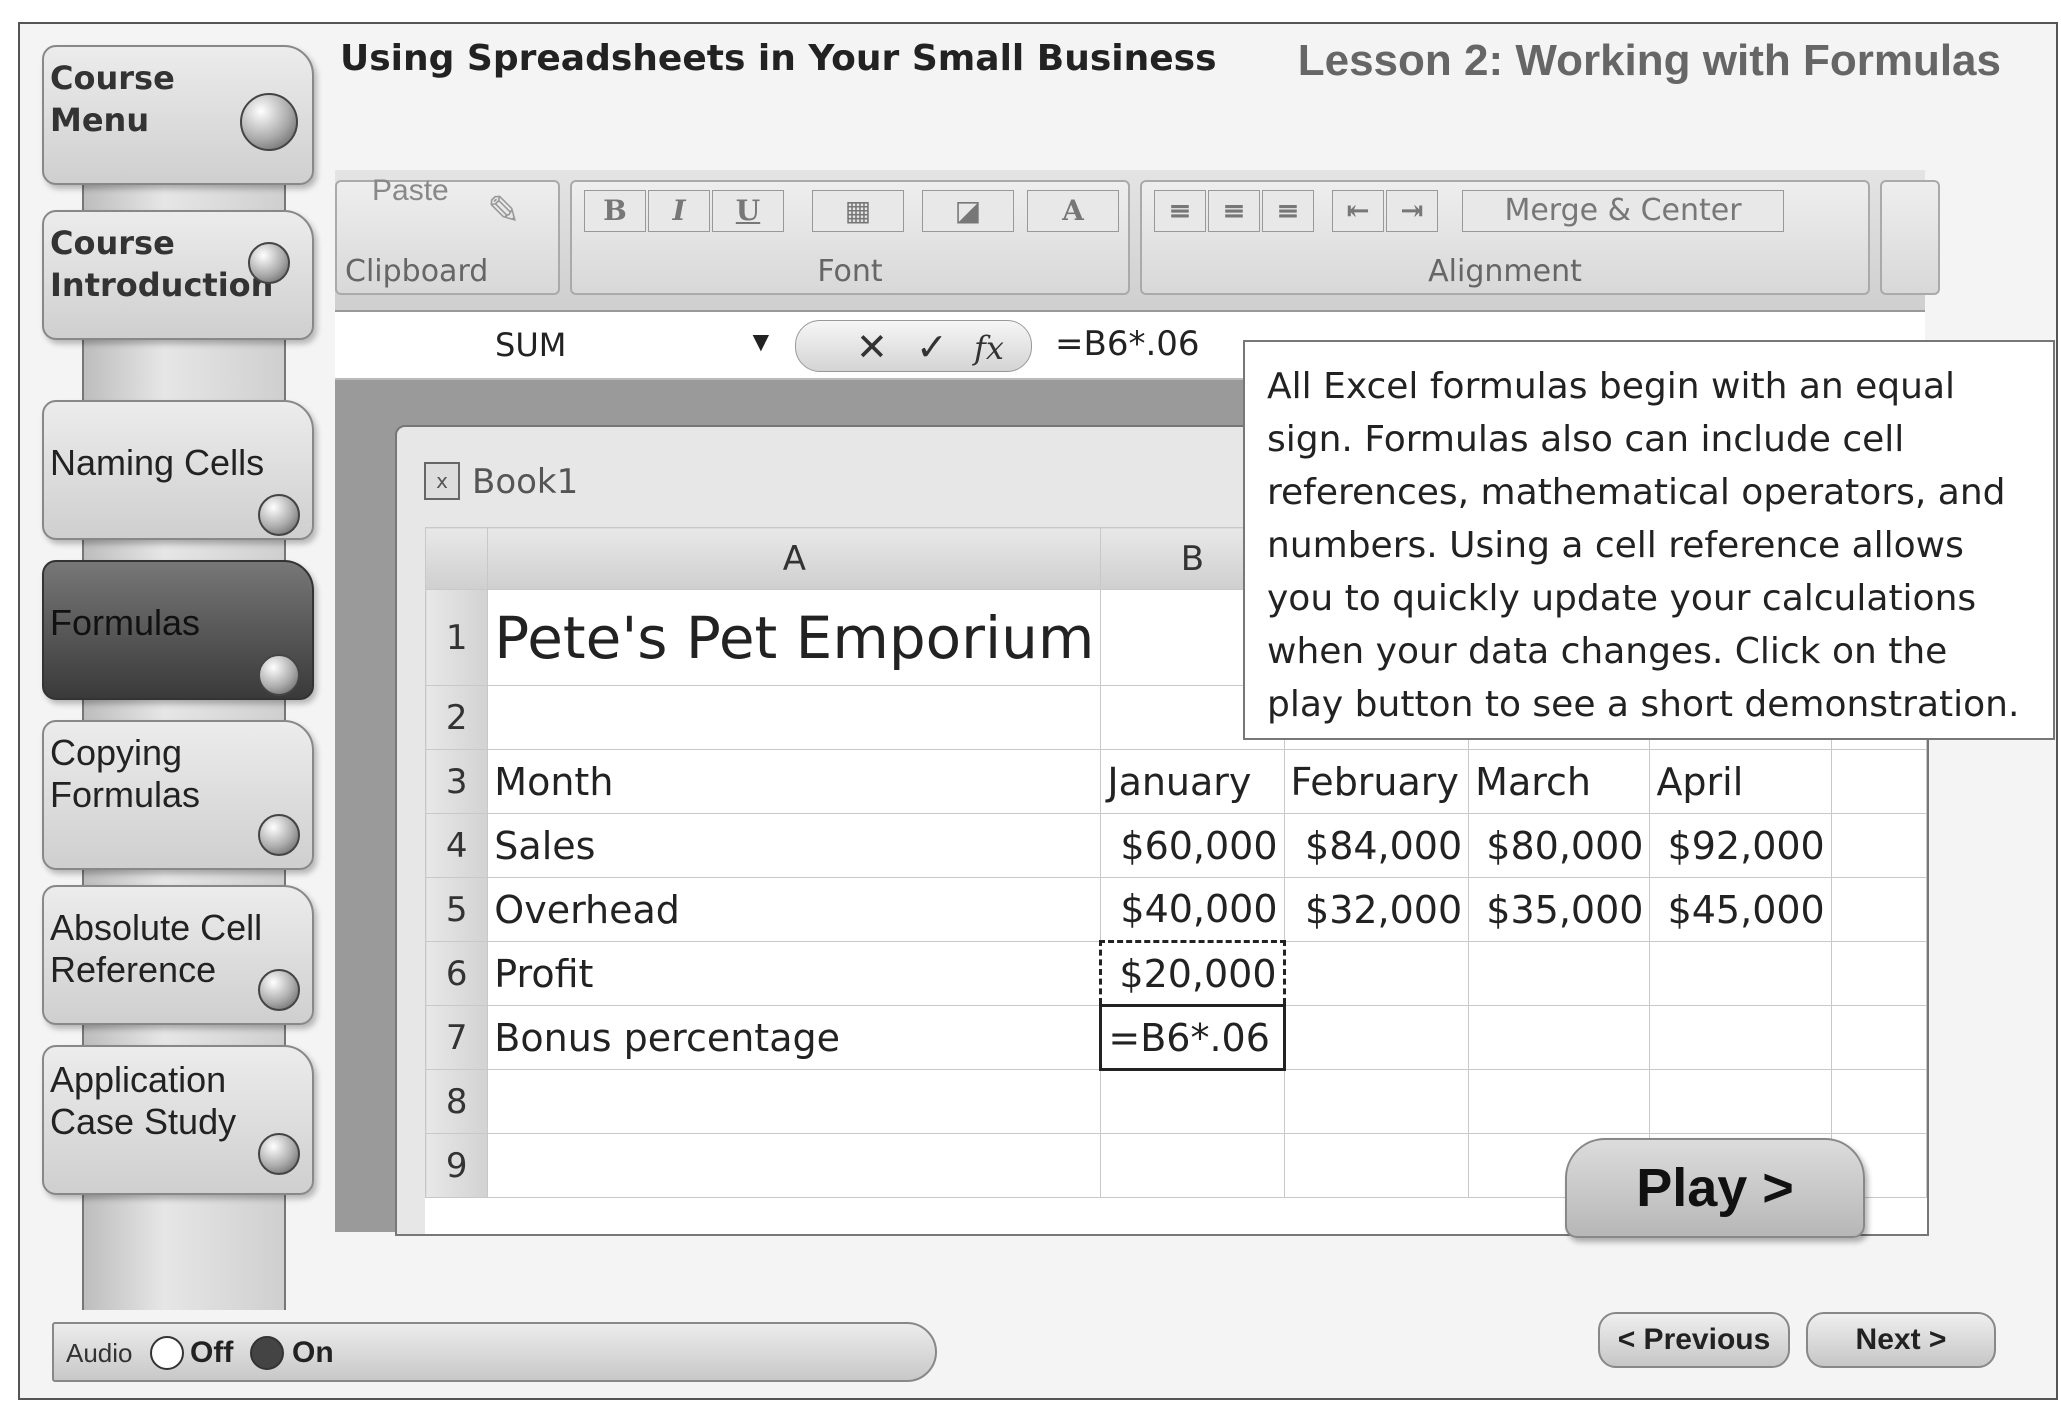 This screenshot has width=2061, height=1403. Describe the element at coordinates (1901, 1340) in the screenshot. I see `next-button: Next >` at that location.